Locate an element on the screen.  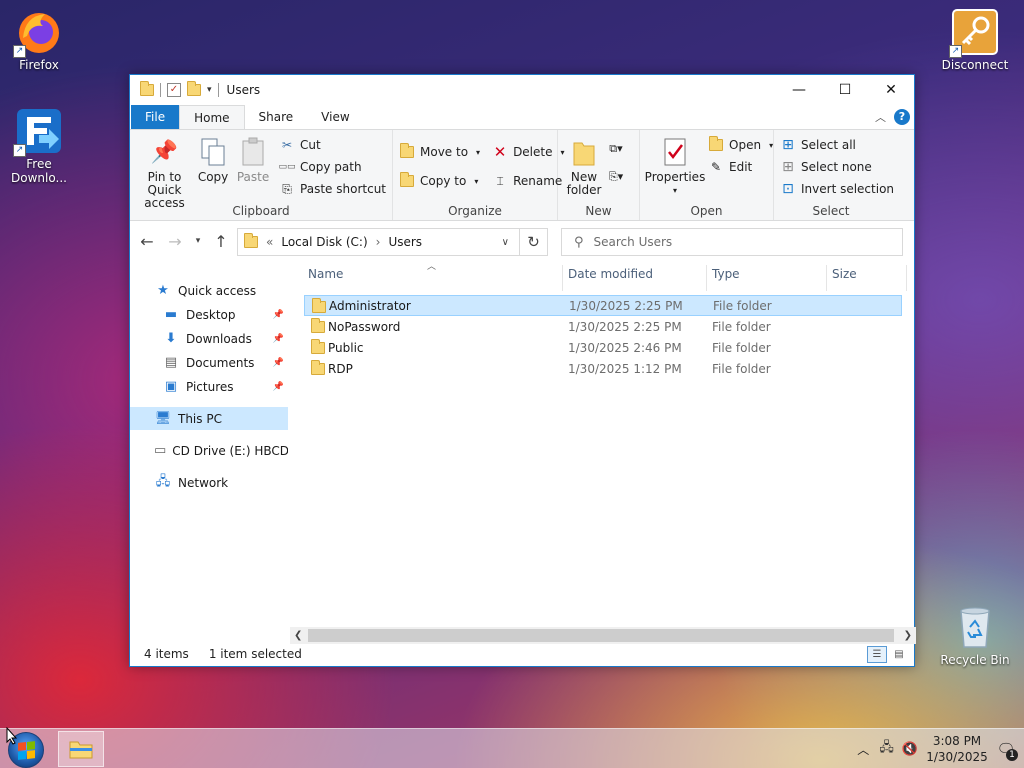
clock-time: 3:08 PM is located at coordinates (957, 741).